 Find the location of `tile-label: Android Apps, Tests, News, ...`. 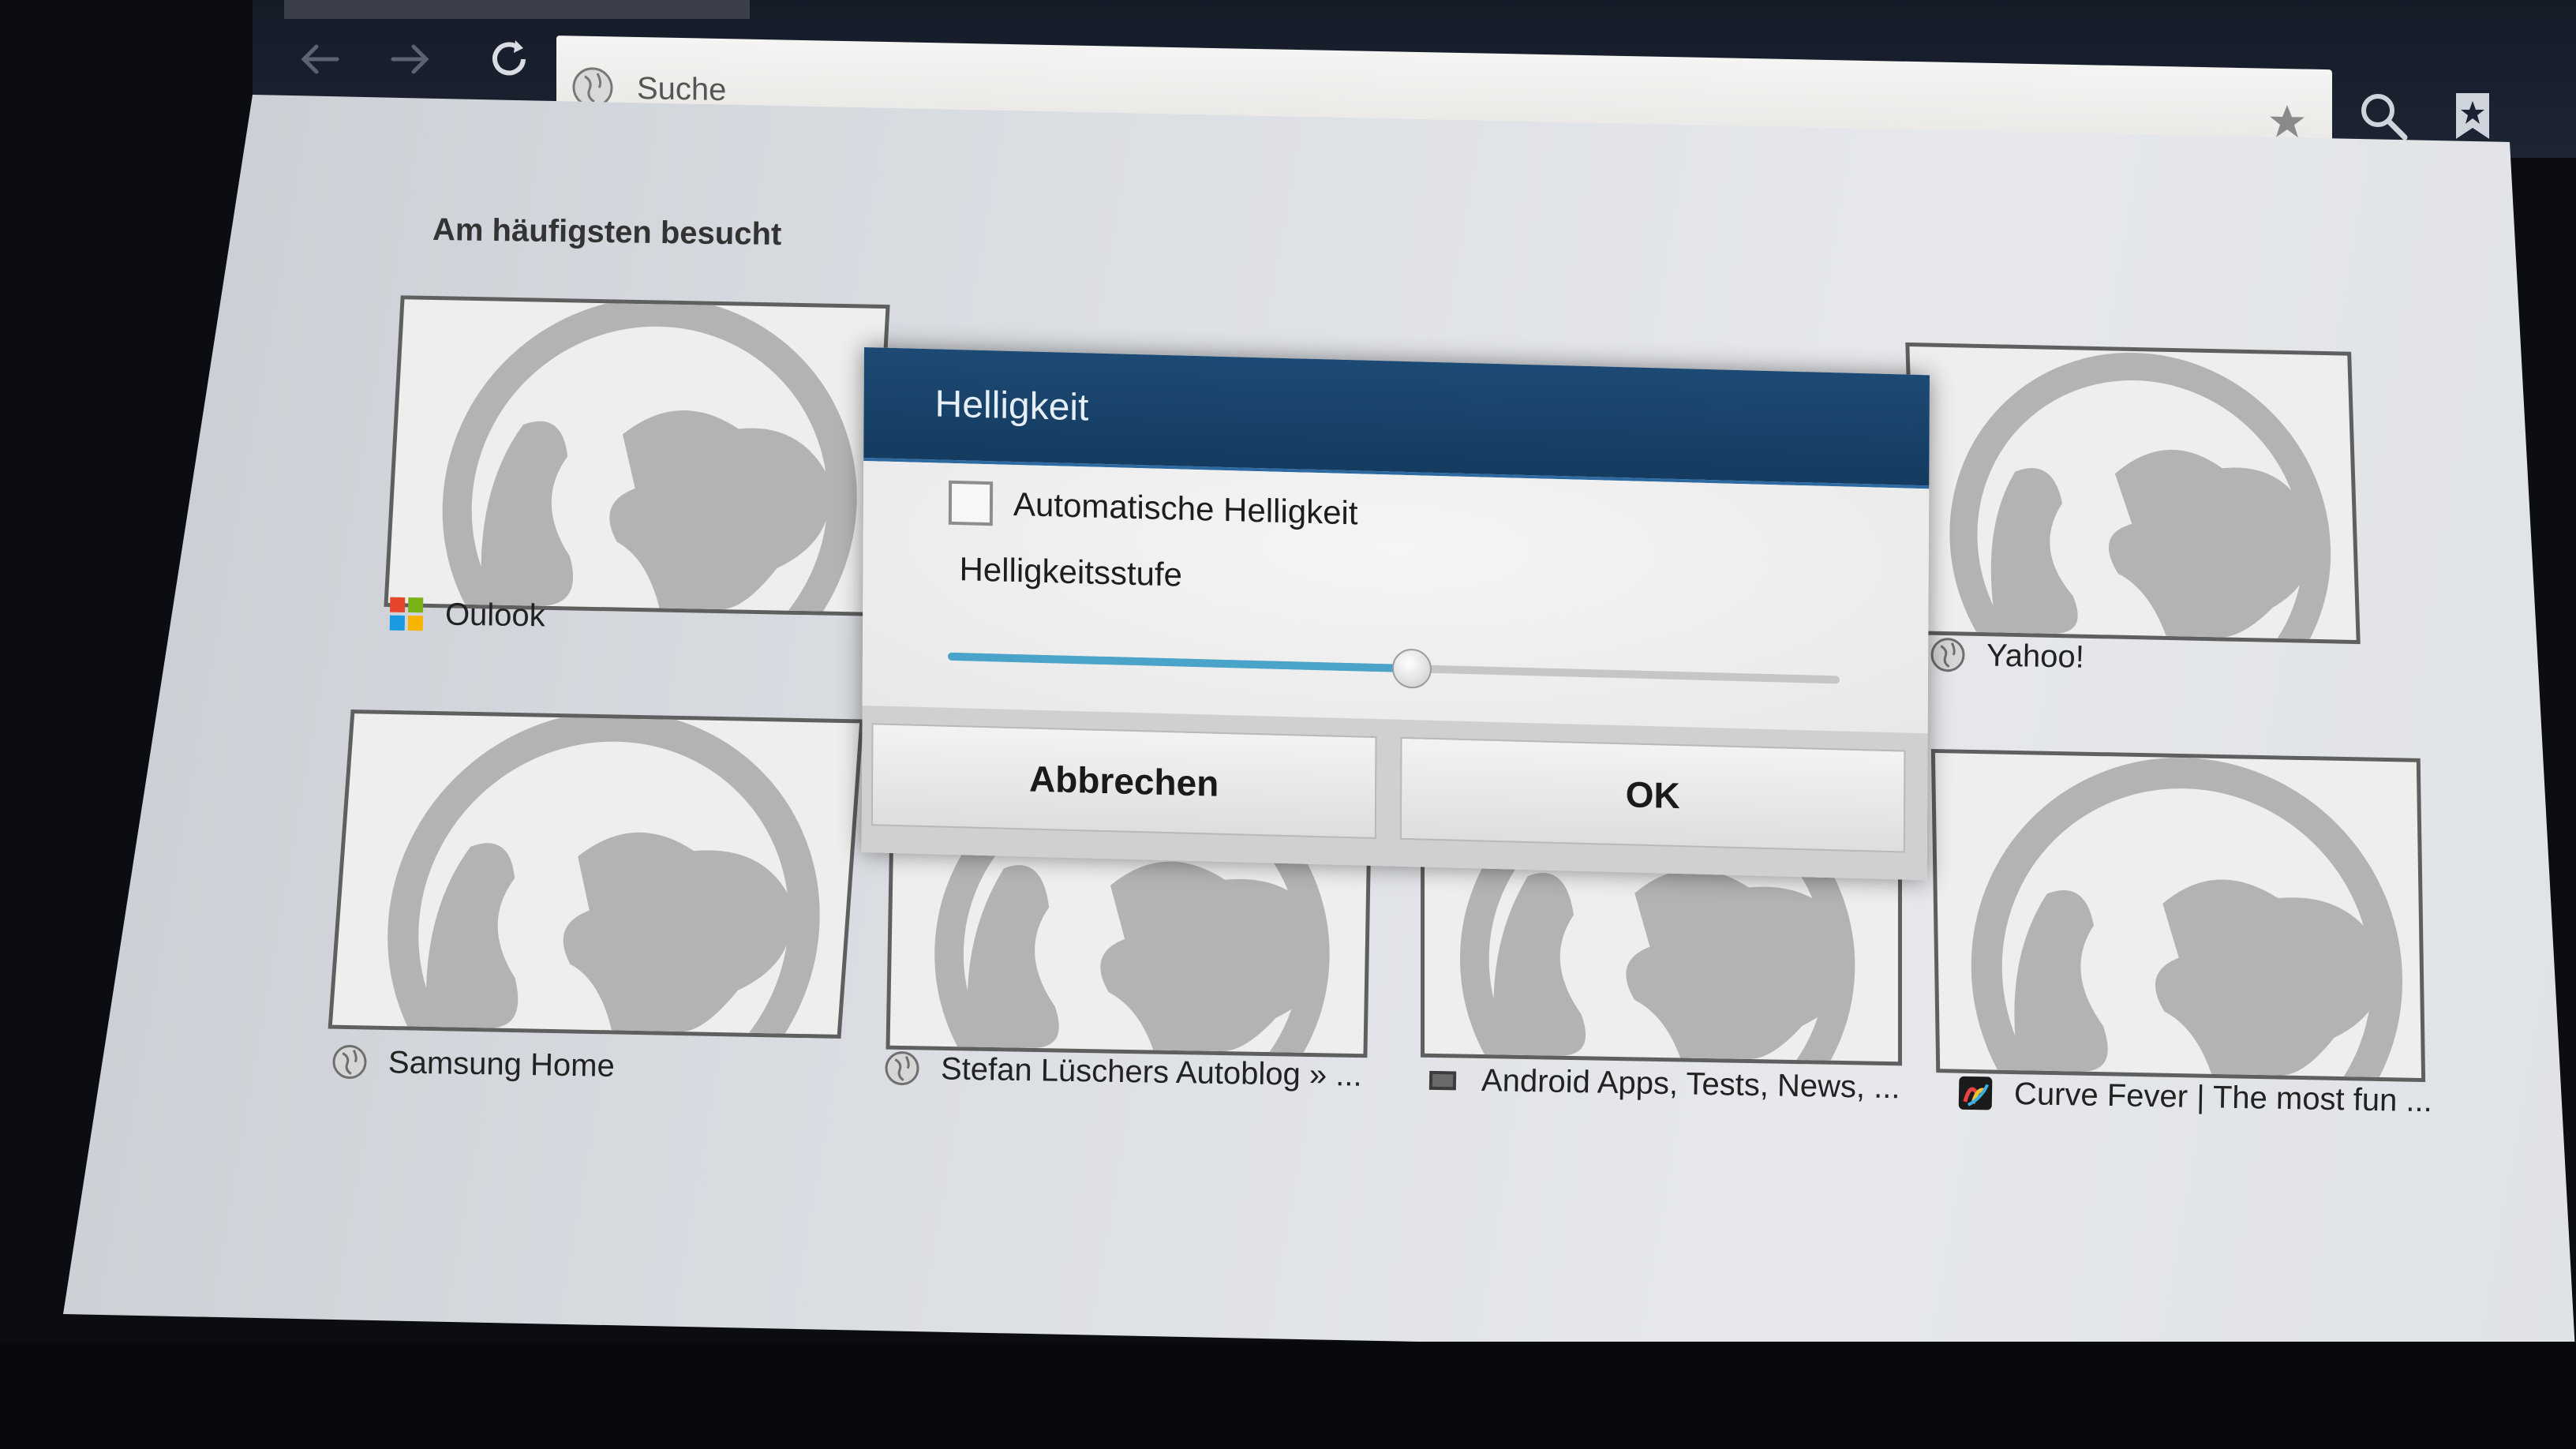

tile-label: Android Apps, Tests, News, ... is located at coordinates (1690, 1083).